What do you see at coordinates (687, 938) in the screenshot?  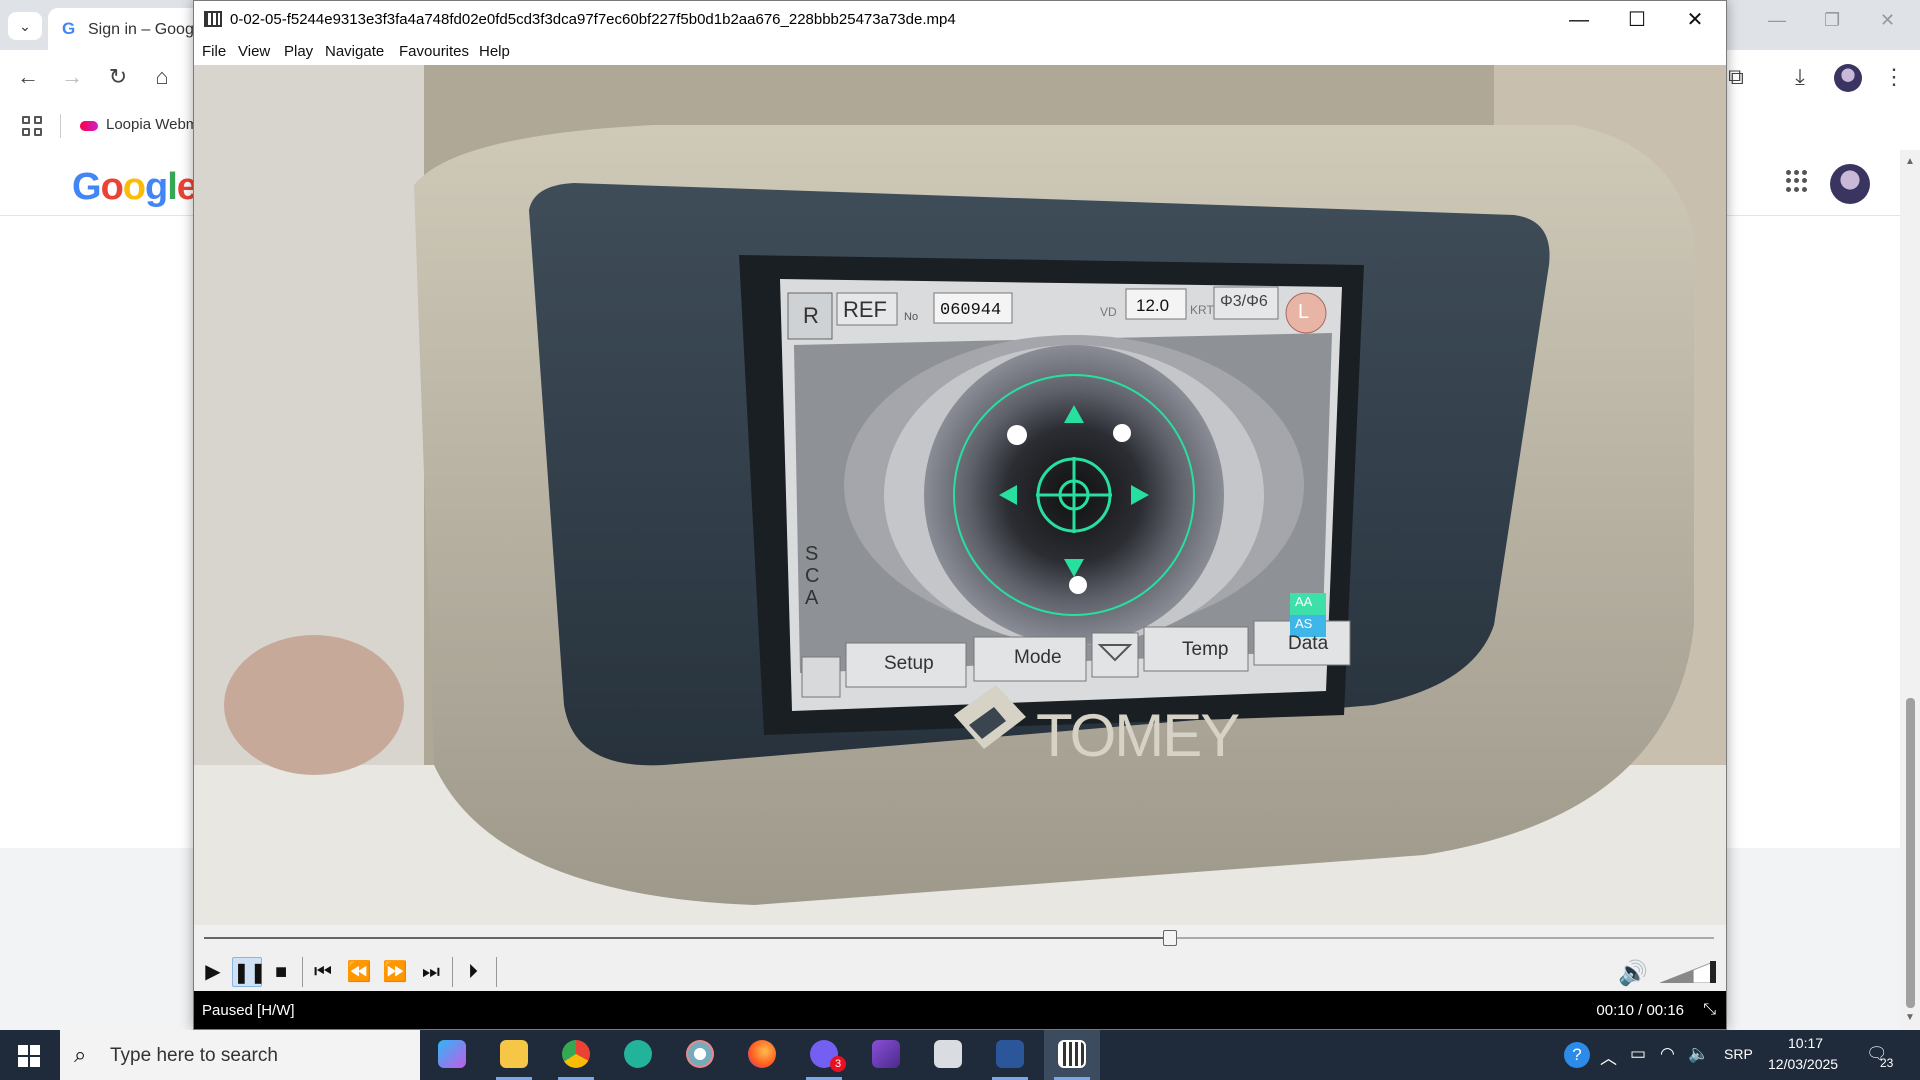 I see `seek-progress` at bounding box center [687, 938].